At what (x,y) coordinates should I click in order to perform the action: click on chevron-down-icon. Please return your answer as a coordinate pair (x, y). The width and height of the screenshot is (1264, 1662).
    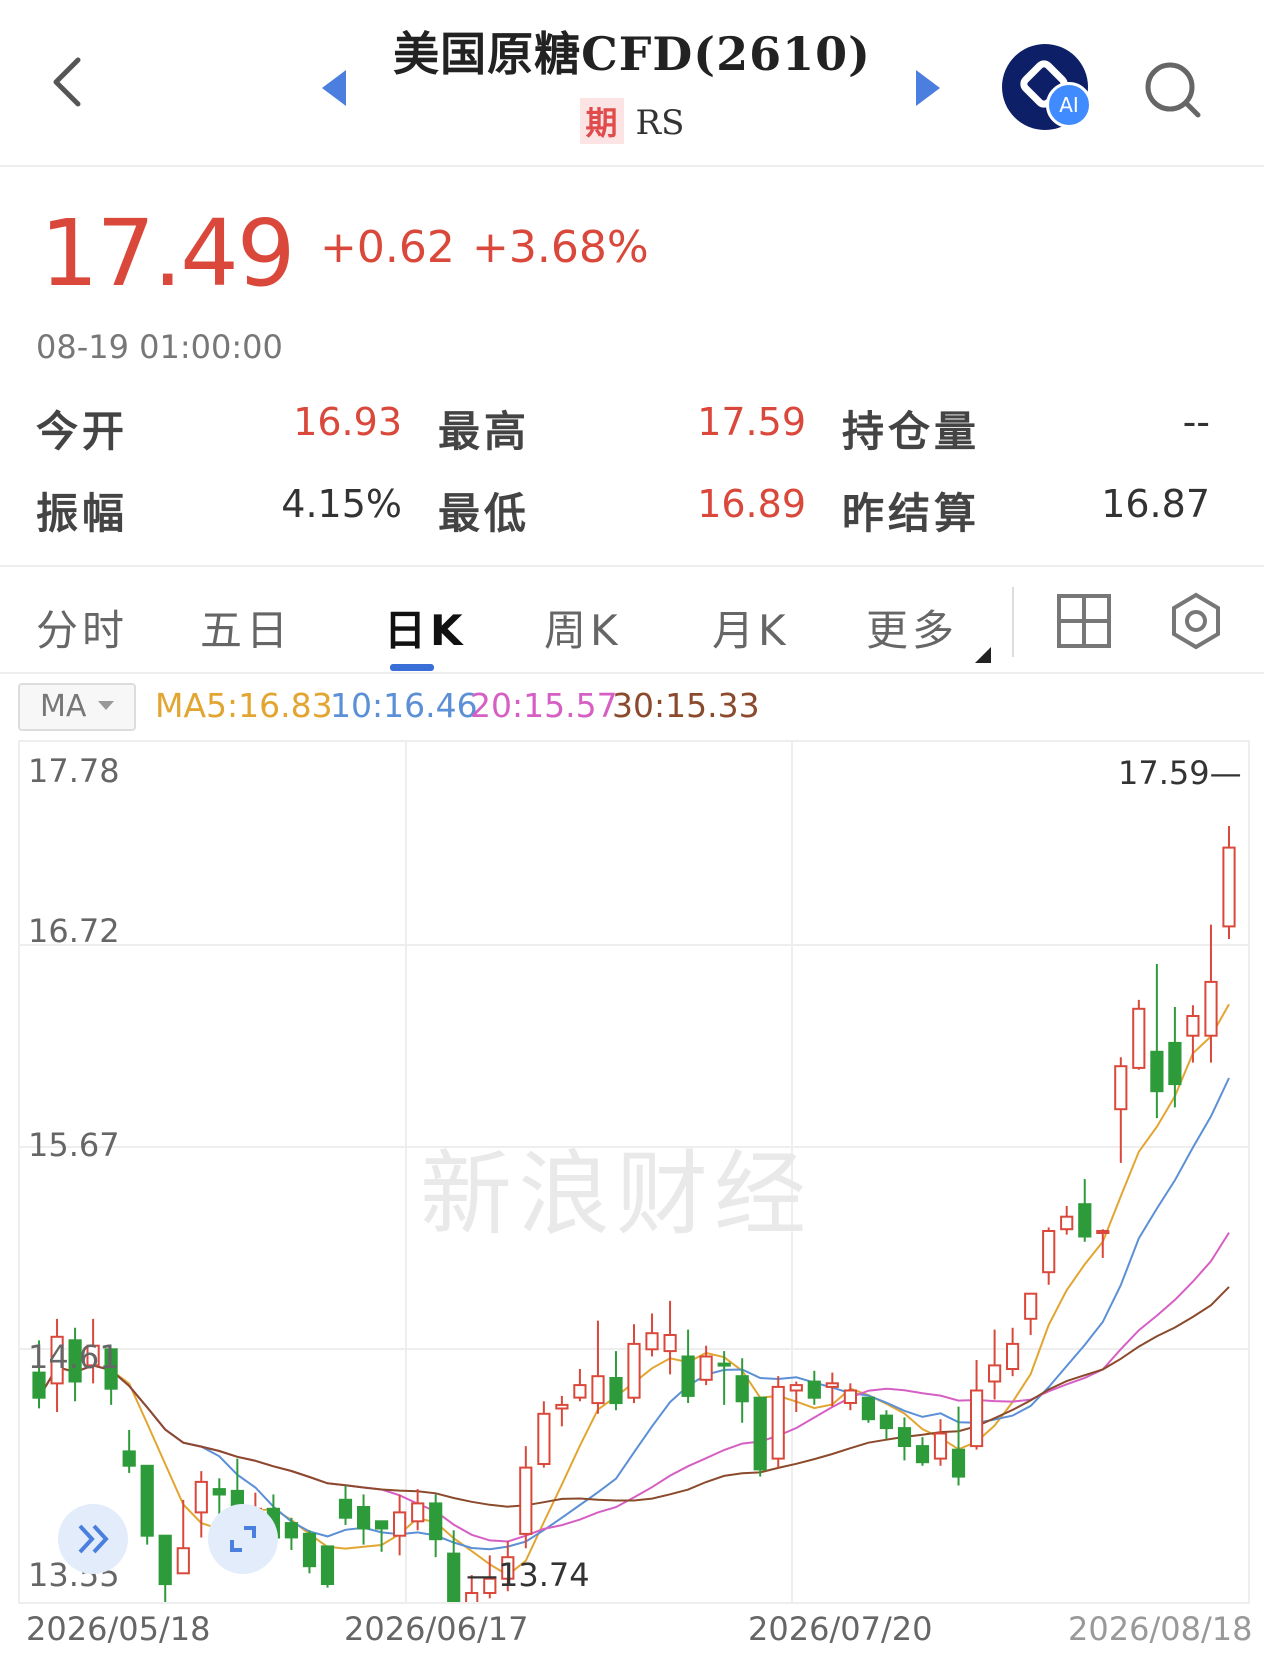
    Looking at the image, I should click on (106, 705).